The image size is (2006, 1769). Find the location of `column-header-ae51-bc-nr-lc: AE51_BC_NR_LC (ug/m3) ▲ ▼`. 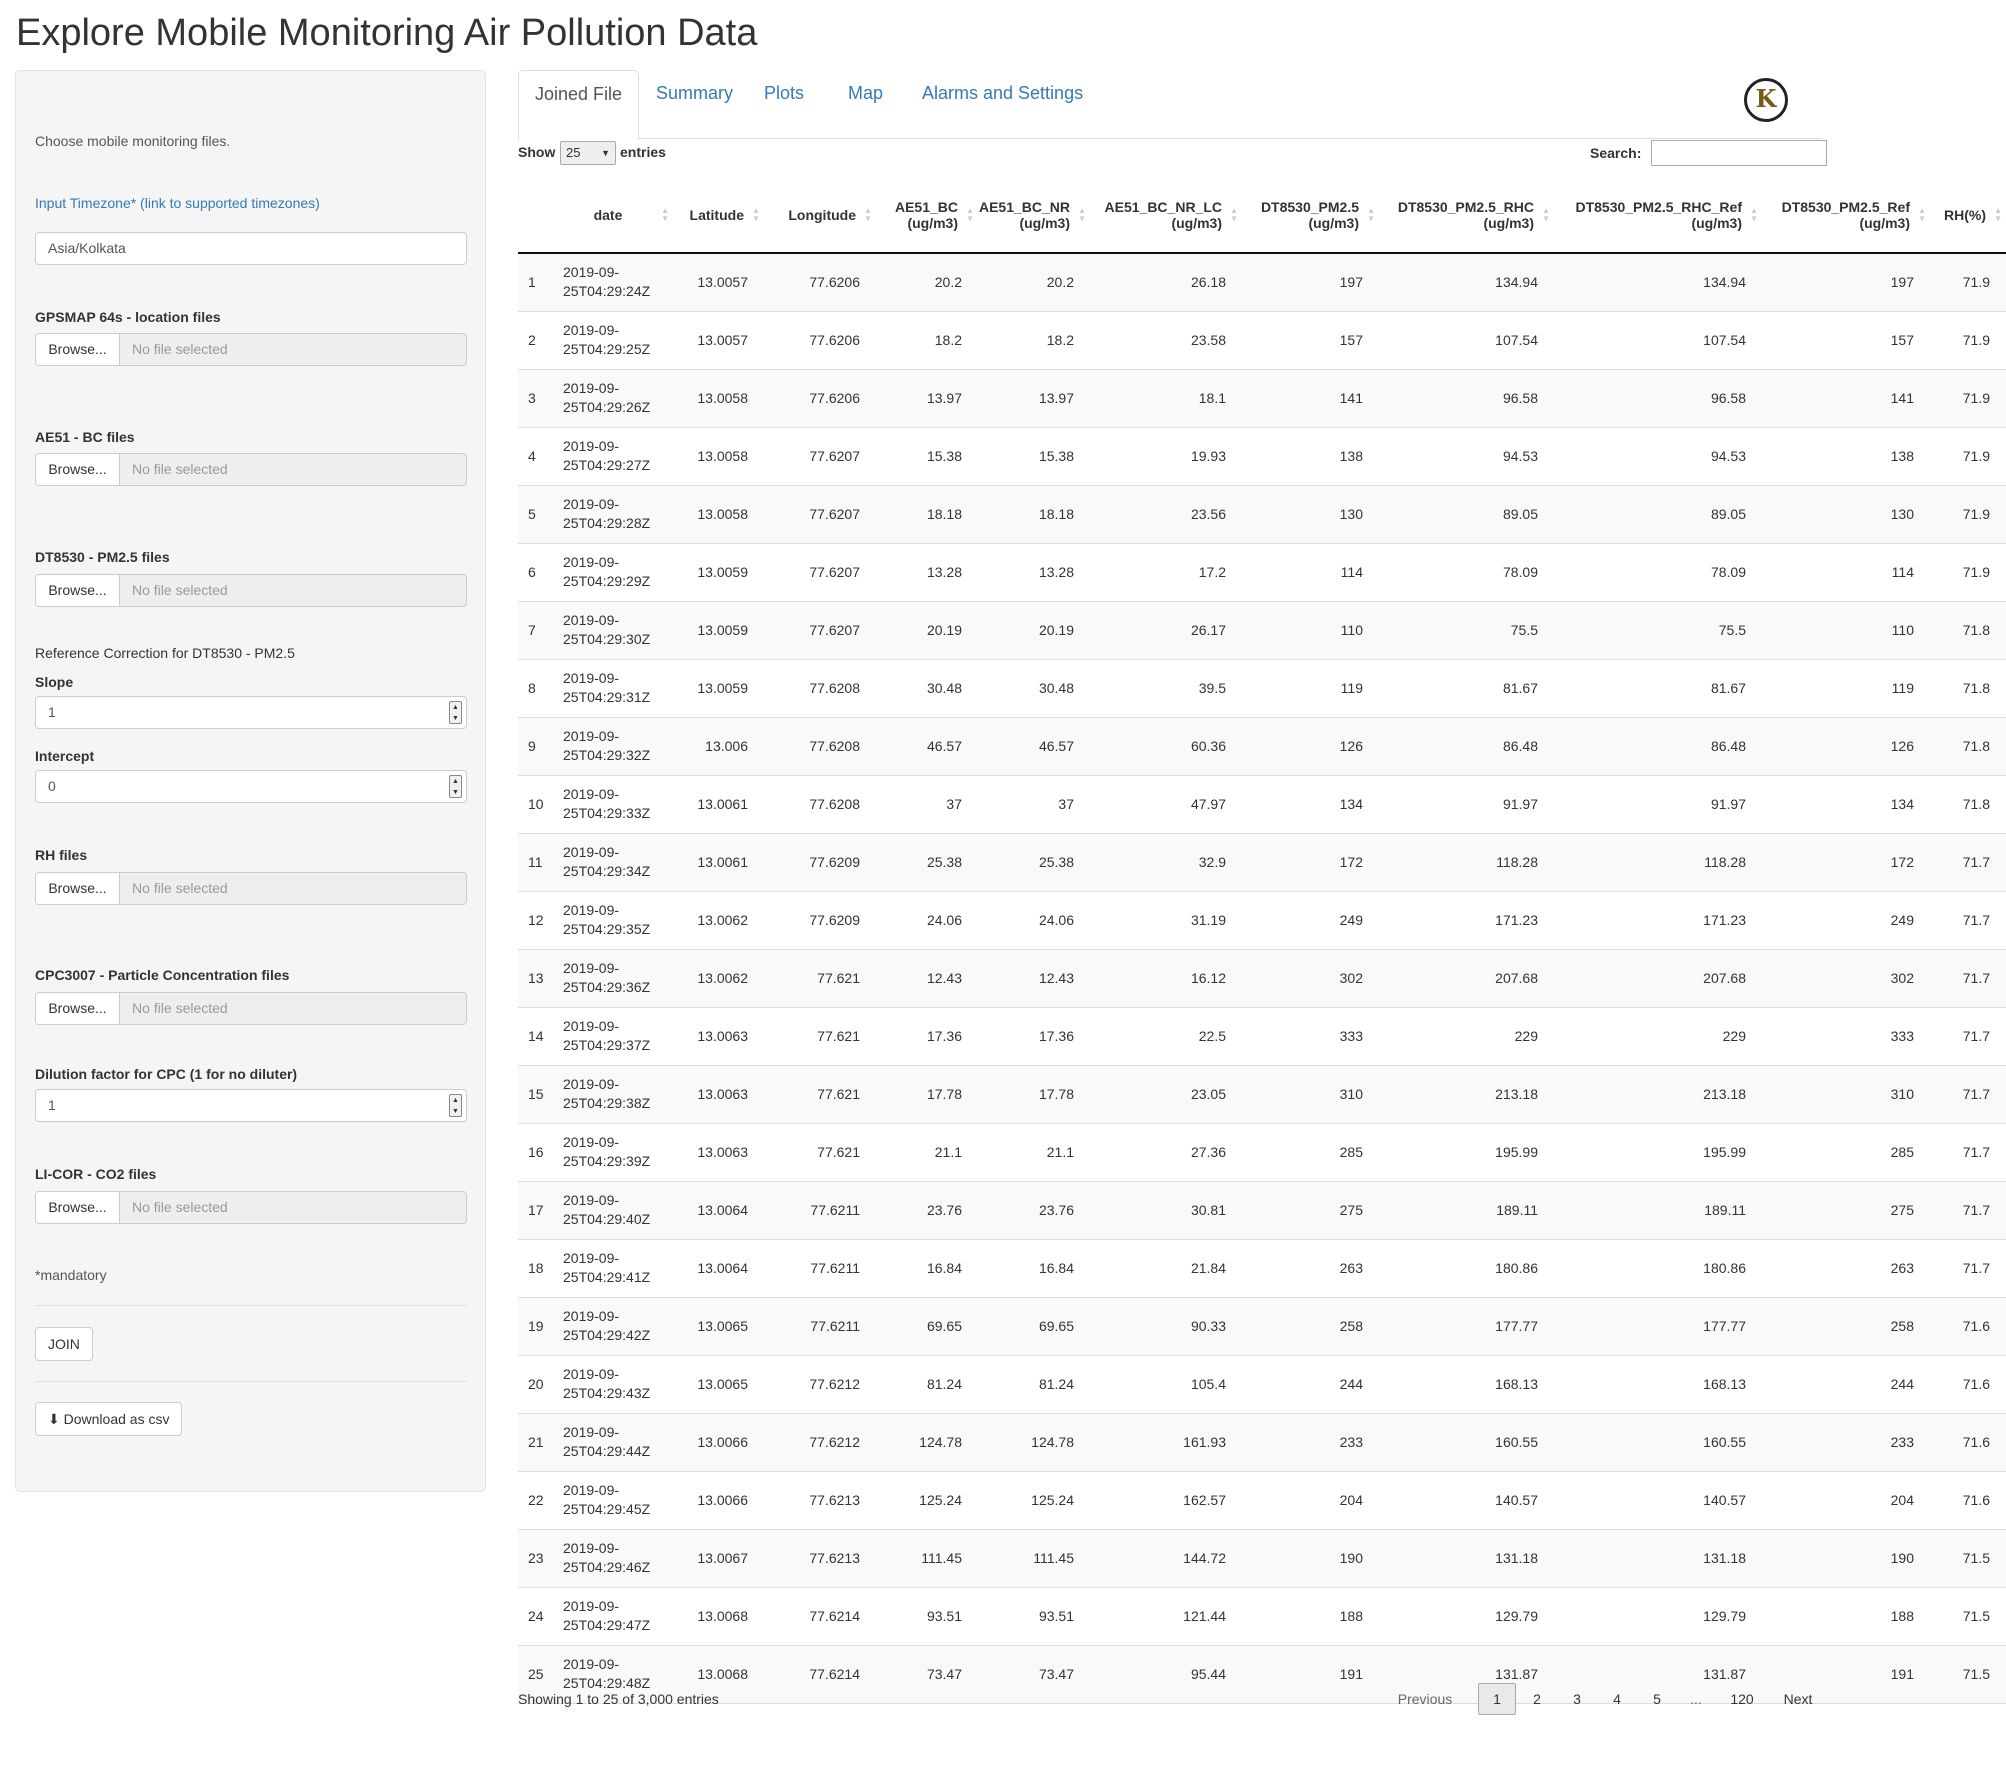

column-header-ae51-bc-nr-lc: AE51_BC_NR_LC (ug/m3) ▲ ▼ is located at coordinates (1166, 215).